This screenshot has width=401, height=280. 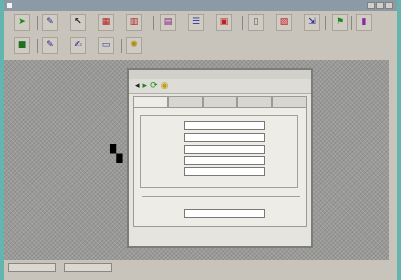 I want to click on report-icon: ▣, so click(x=224, y=22).